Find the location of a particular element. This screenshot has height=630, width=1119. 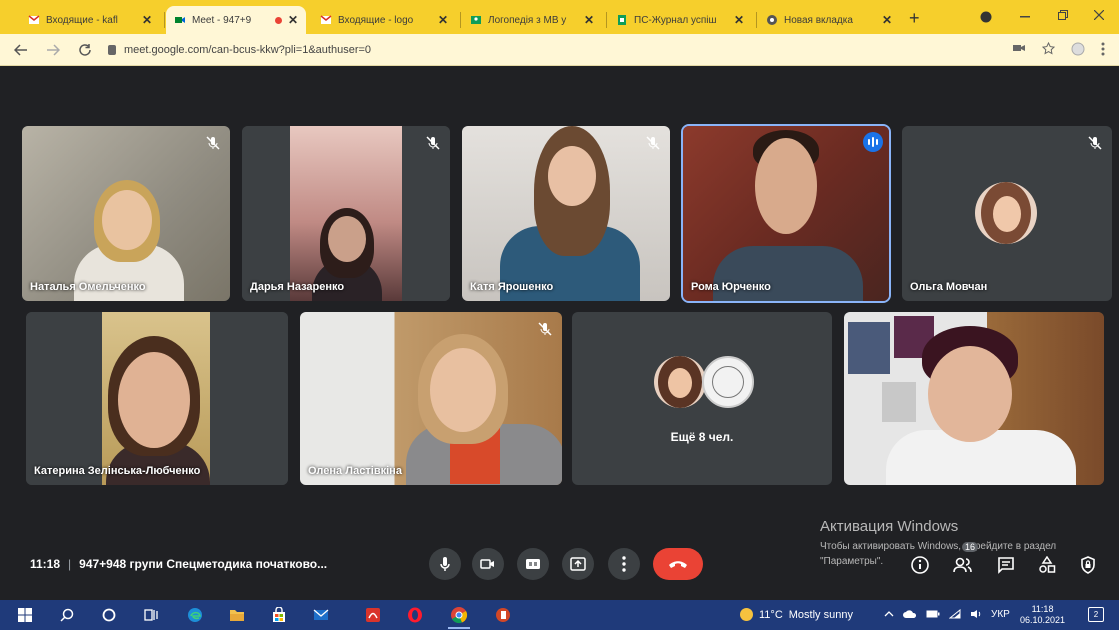

more-participants-label: Ещё 8 чел. is located at coordinates (702, 437).